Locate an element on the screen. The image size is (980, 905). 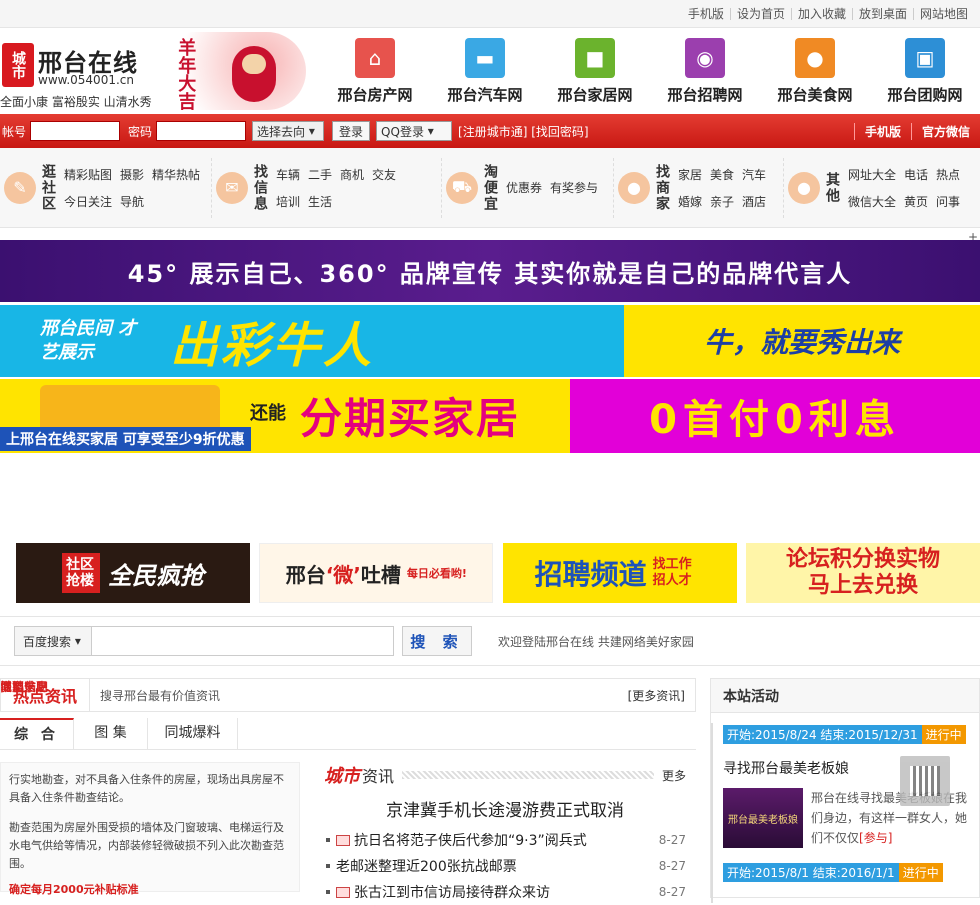
join-link: [参与] is located at coordinates (875, 838).